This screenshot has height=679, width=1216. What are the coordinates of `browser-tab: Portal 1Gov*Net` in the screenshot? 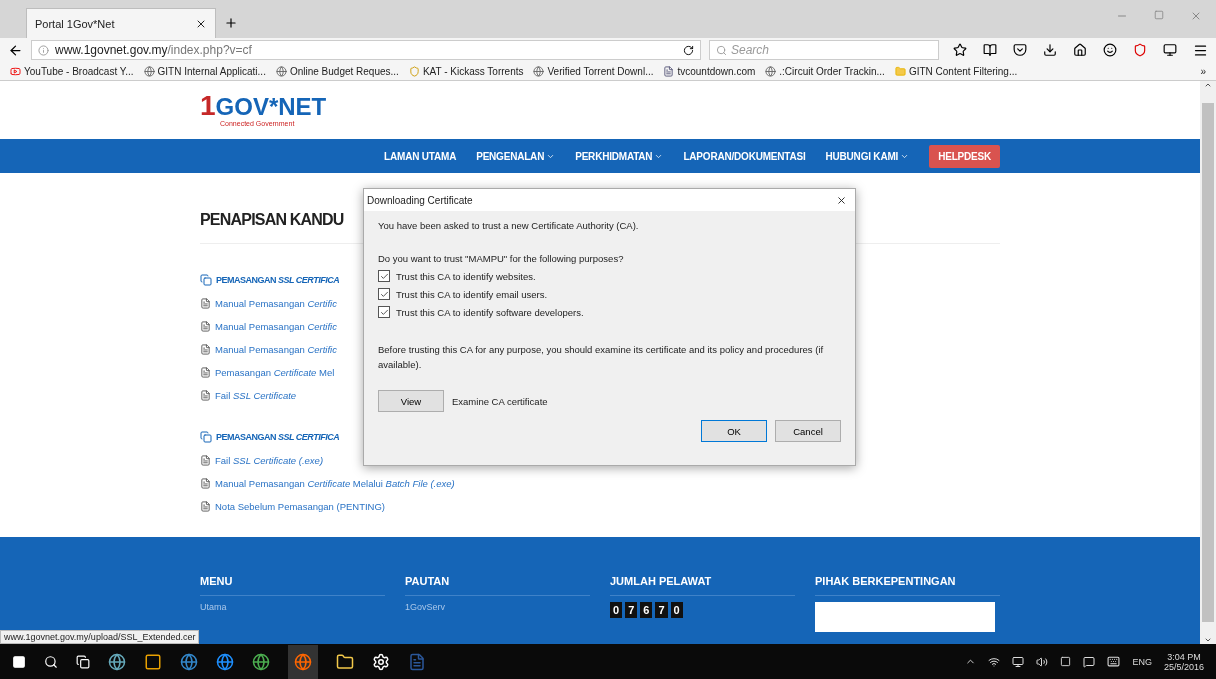 It's located at (121, 23).